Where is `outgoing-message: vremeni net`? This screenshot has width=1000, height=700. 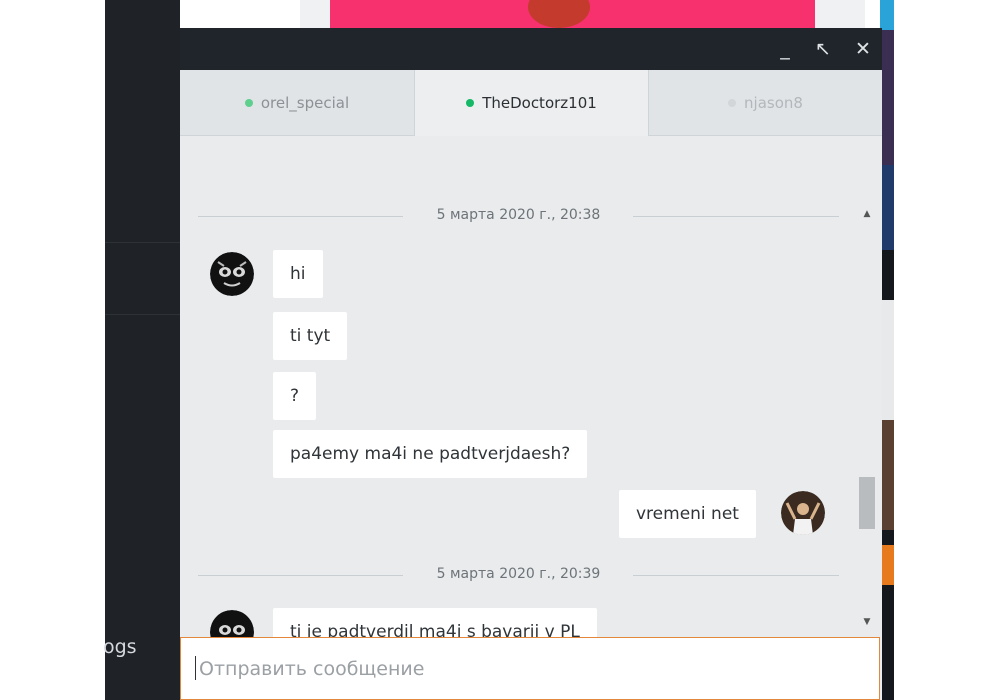 outgoing-message: vremeni net is located at coordinates (687, 514).